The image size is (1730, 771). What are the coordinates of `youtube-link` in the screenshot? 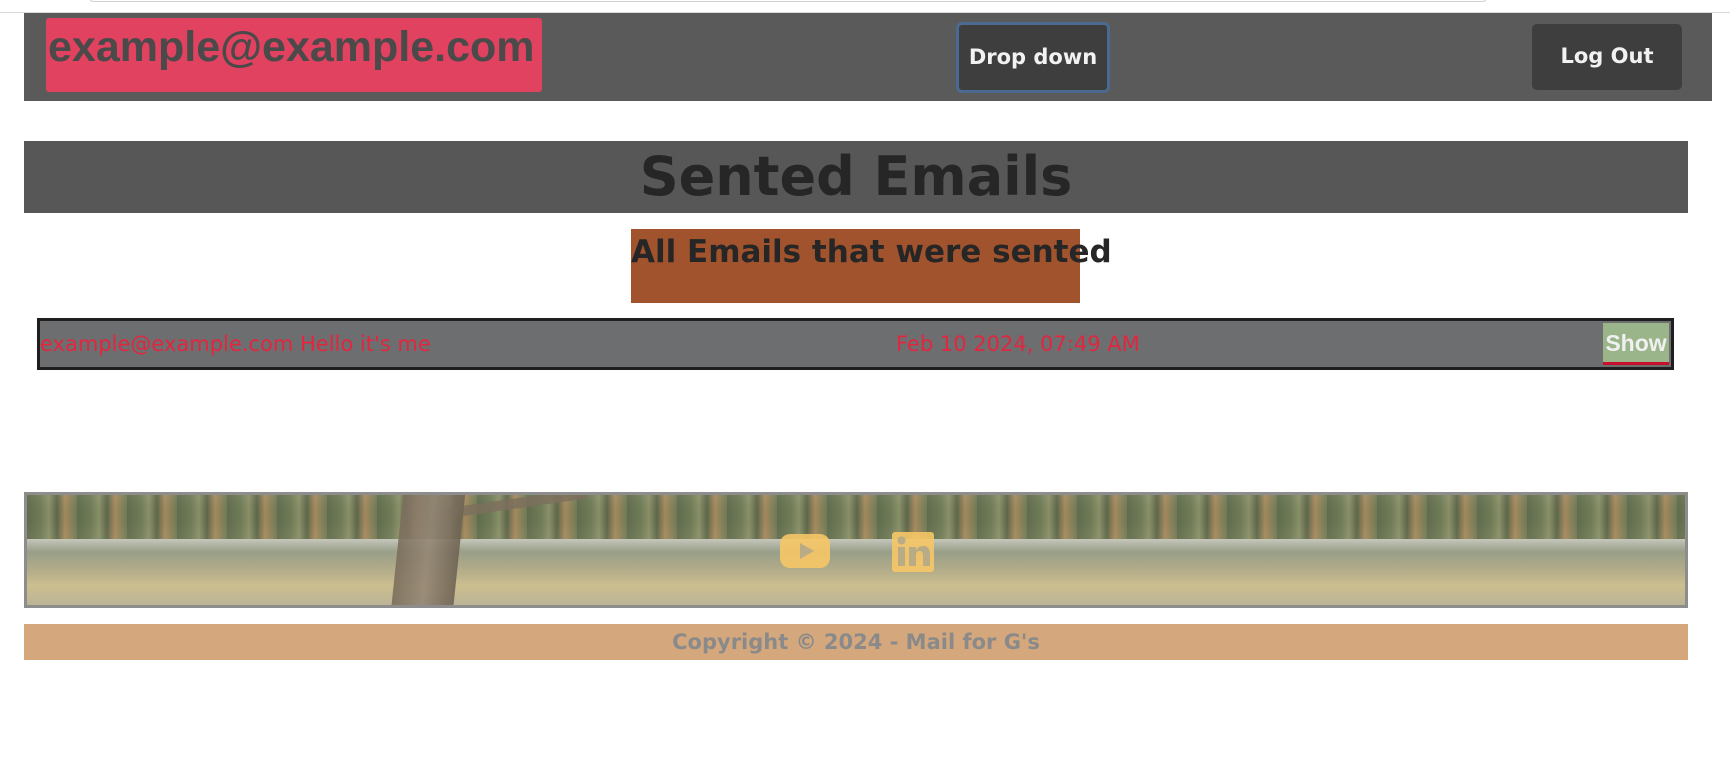 It's located at (805, 551).